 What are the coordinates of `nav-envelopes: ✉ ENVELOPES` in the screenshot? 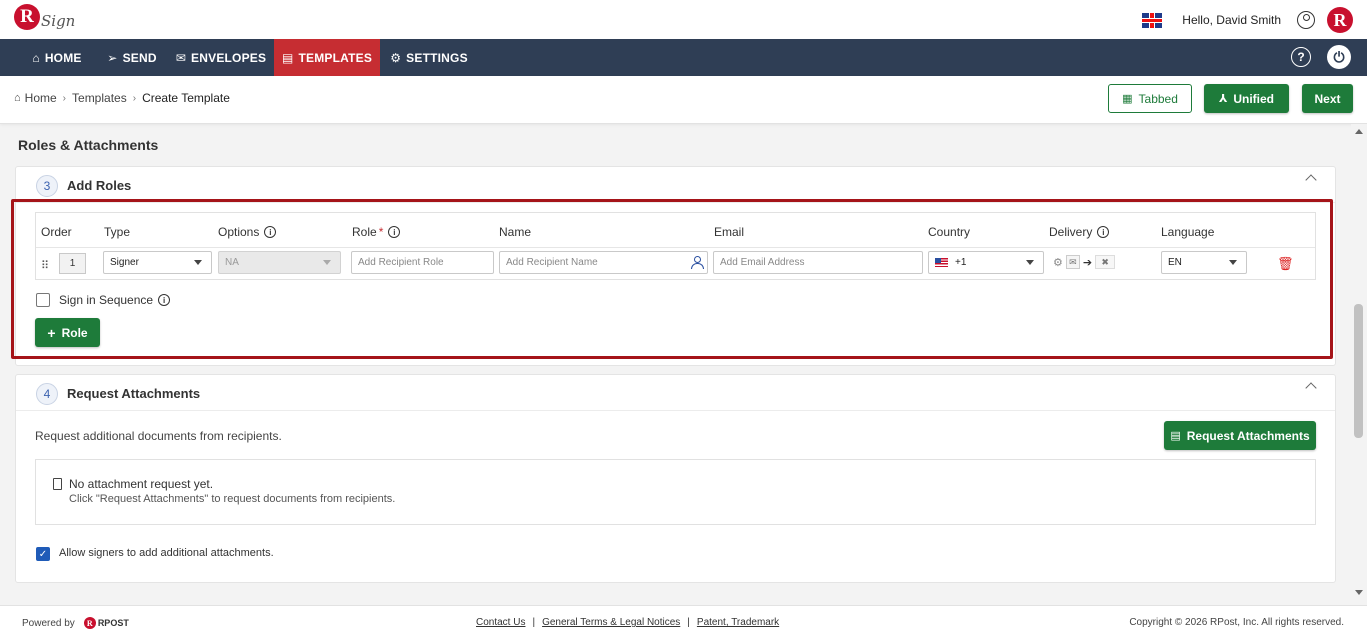 It's located at (221, 57).